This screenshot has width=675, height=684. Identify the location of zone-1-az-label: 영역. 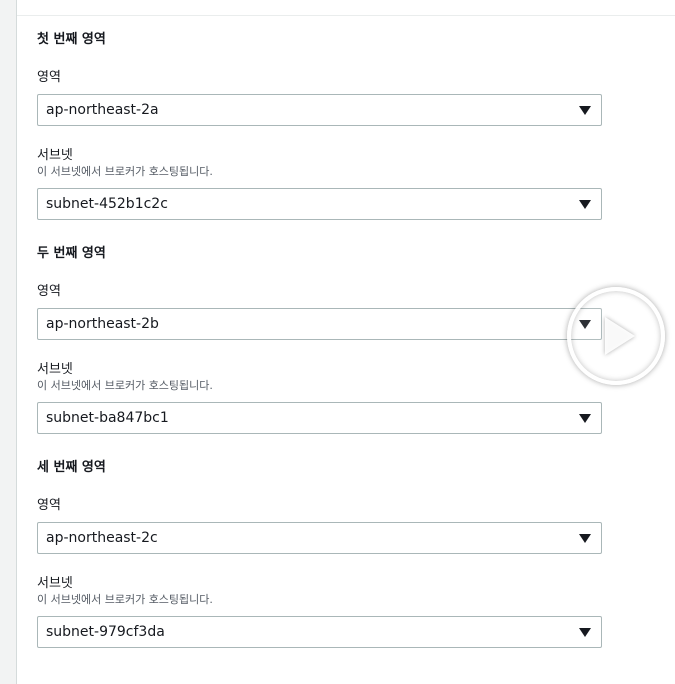
(49, 77).